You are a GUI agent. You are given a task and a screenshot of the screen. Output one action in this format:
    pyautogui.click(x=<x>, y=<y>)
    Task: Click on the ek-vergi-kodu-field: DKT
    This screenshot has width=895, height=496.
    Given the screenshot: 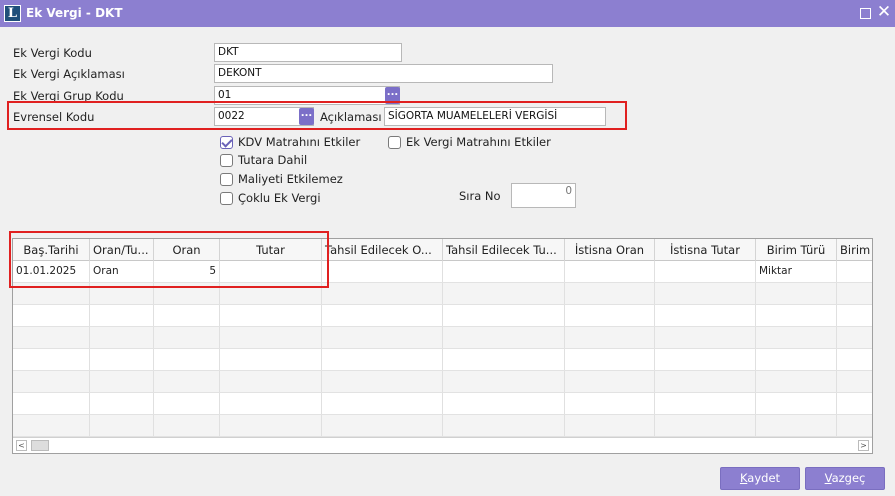 What is the action you would take?
    pyautogui.click(x=308, y=52)
    